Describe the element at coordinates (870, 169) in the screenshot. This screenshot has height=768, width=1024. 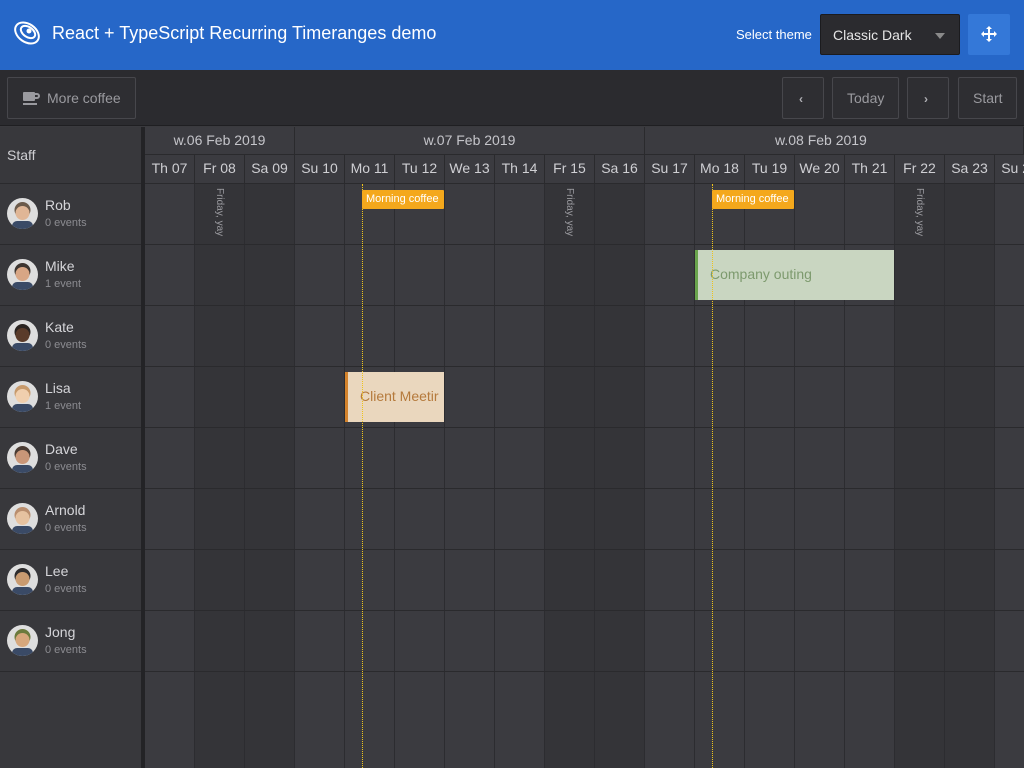
I see `day-header-cell: Th 21` at that location.